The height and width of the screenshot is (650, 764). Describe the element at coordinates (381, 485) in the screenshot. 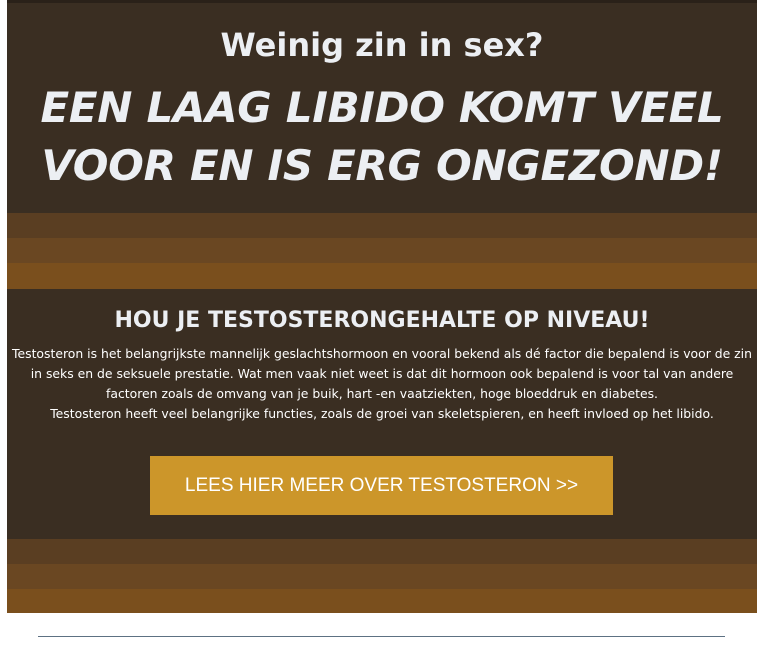

I see `read-more-button: LEES HIER MEER OVER TESTOSTERON >>` at that location.